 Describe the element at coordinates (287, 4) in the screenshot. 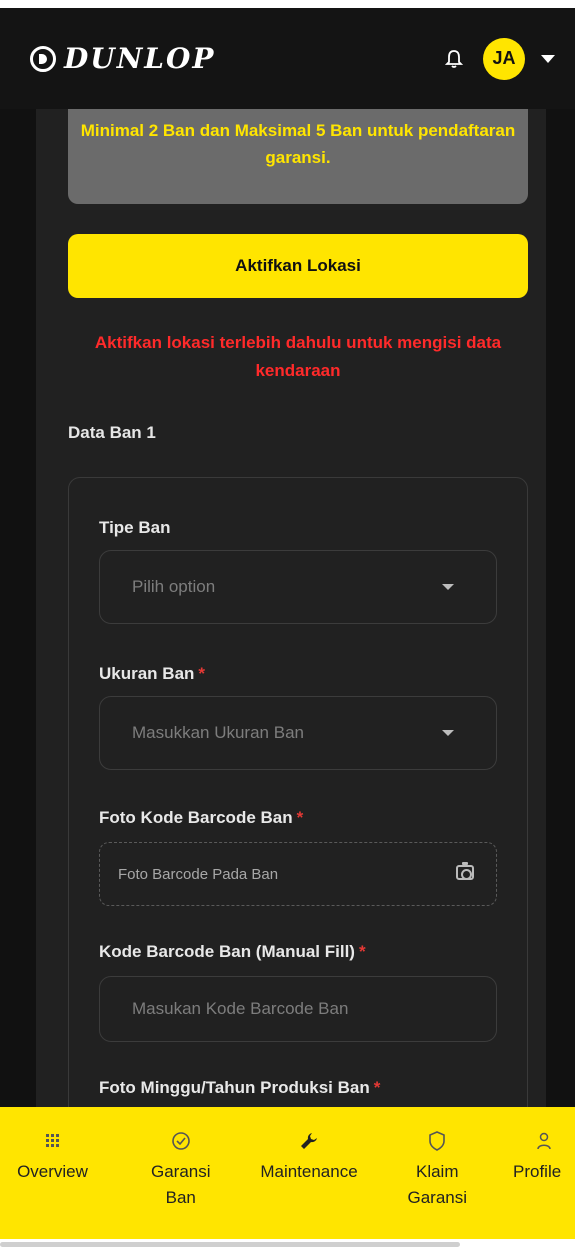

I see `top-strip` at that location.